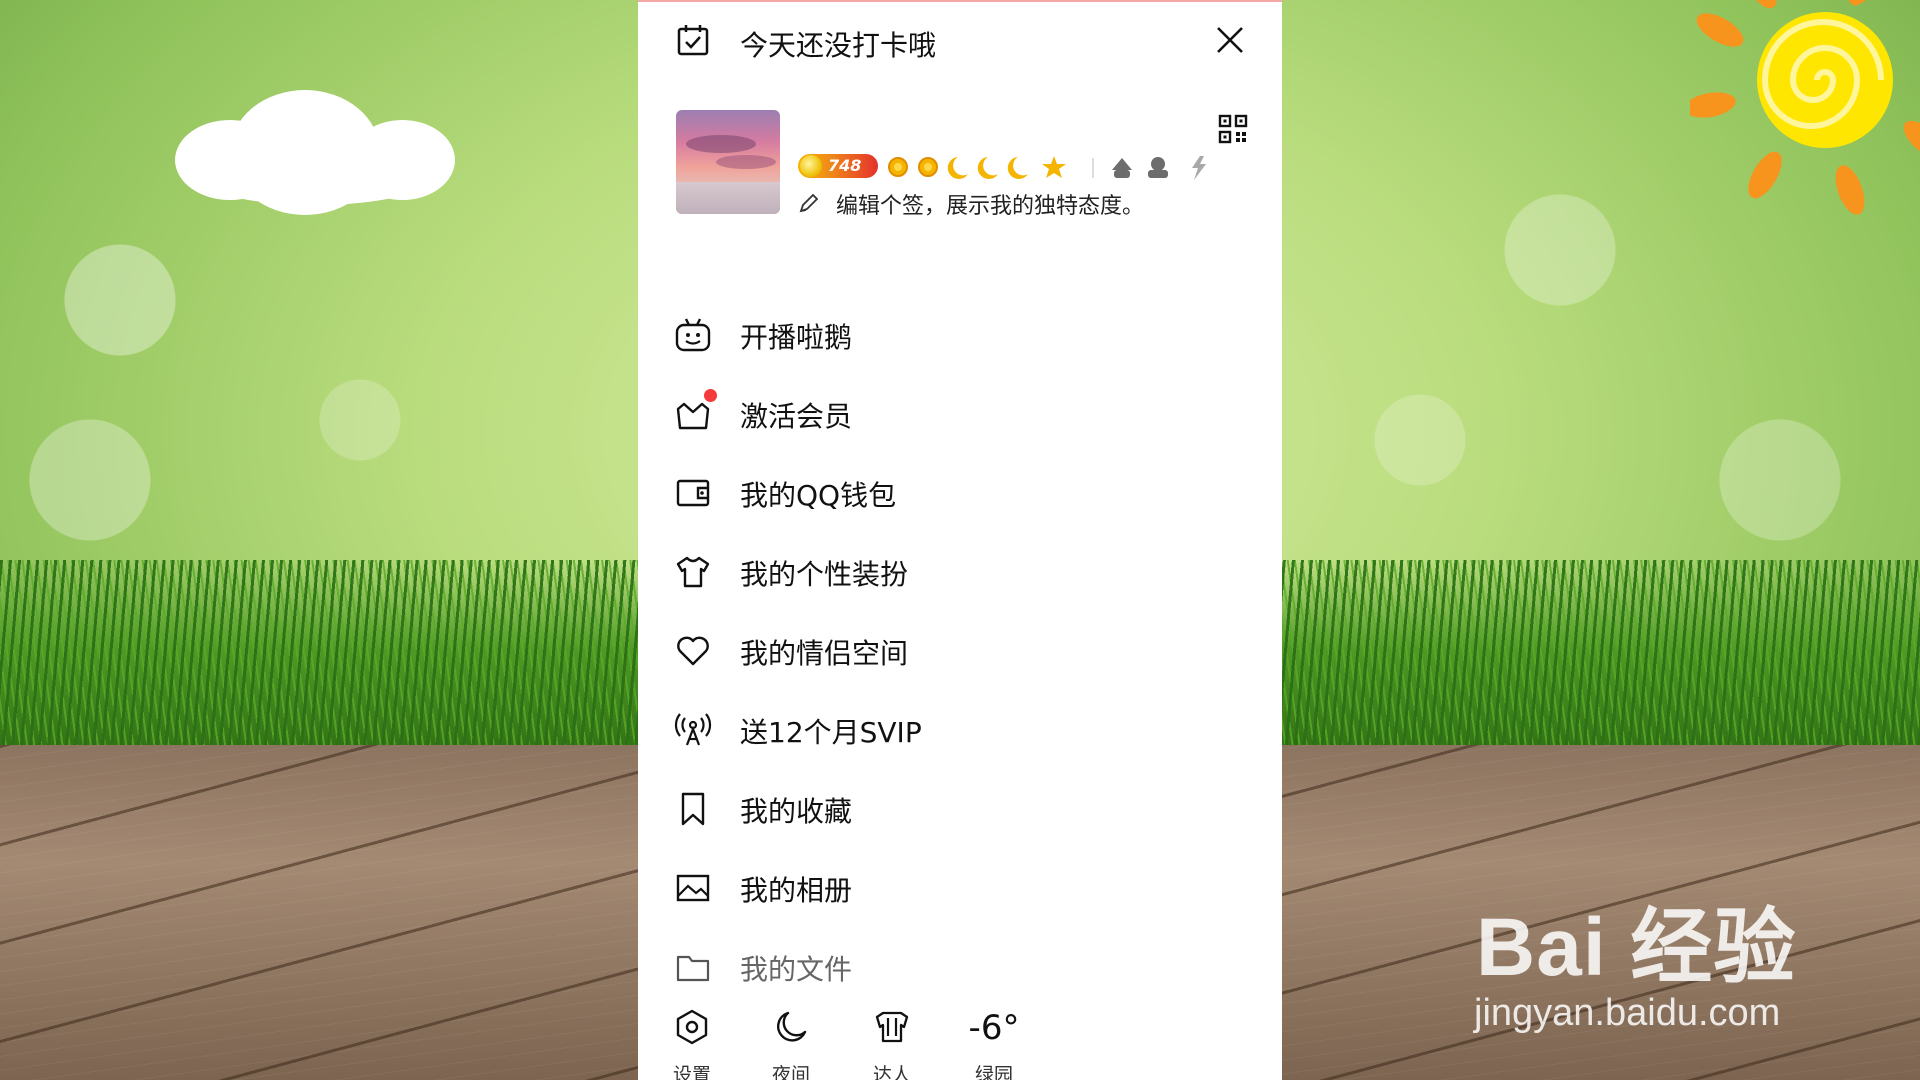  I want to click on menu-item-label: 激活会员, so click(796, 416).